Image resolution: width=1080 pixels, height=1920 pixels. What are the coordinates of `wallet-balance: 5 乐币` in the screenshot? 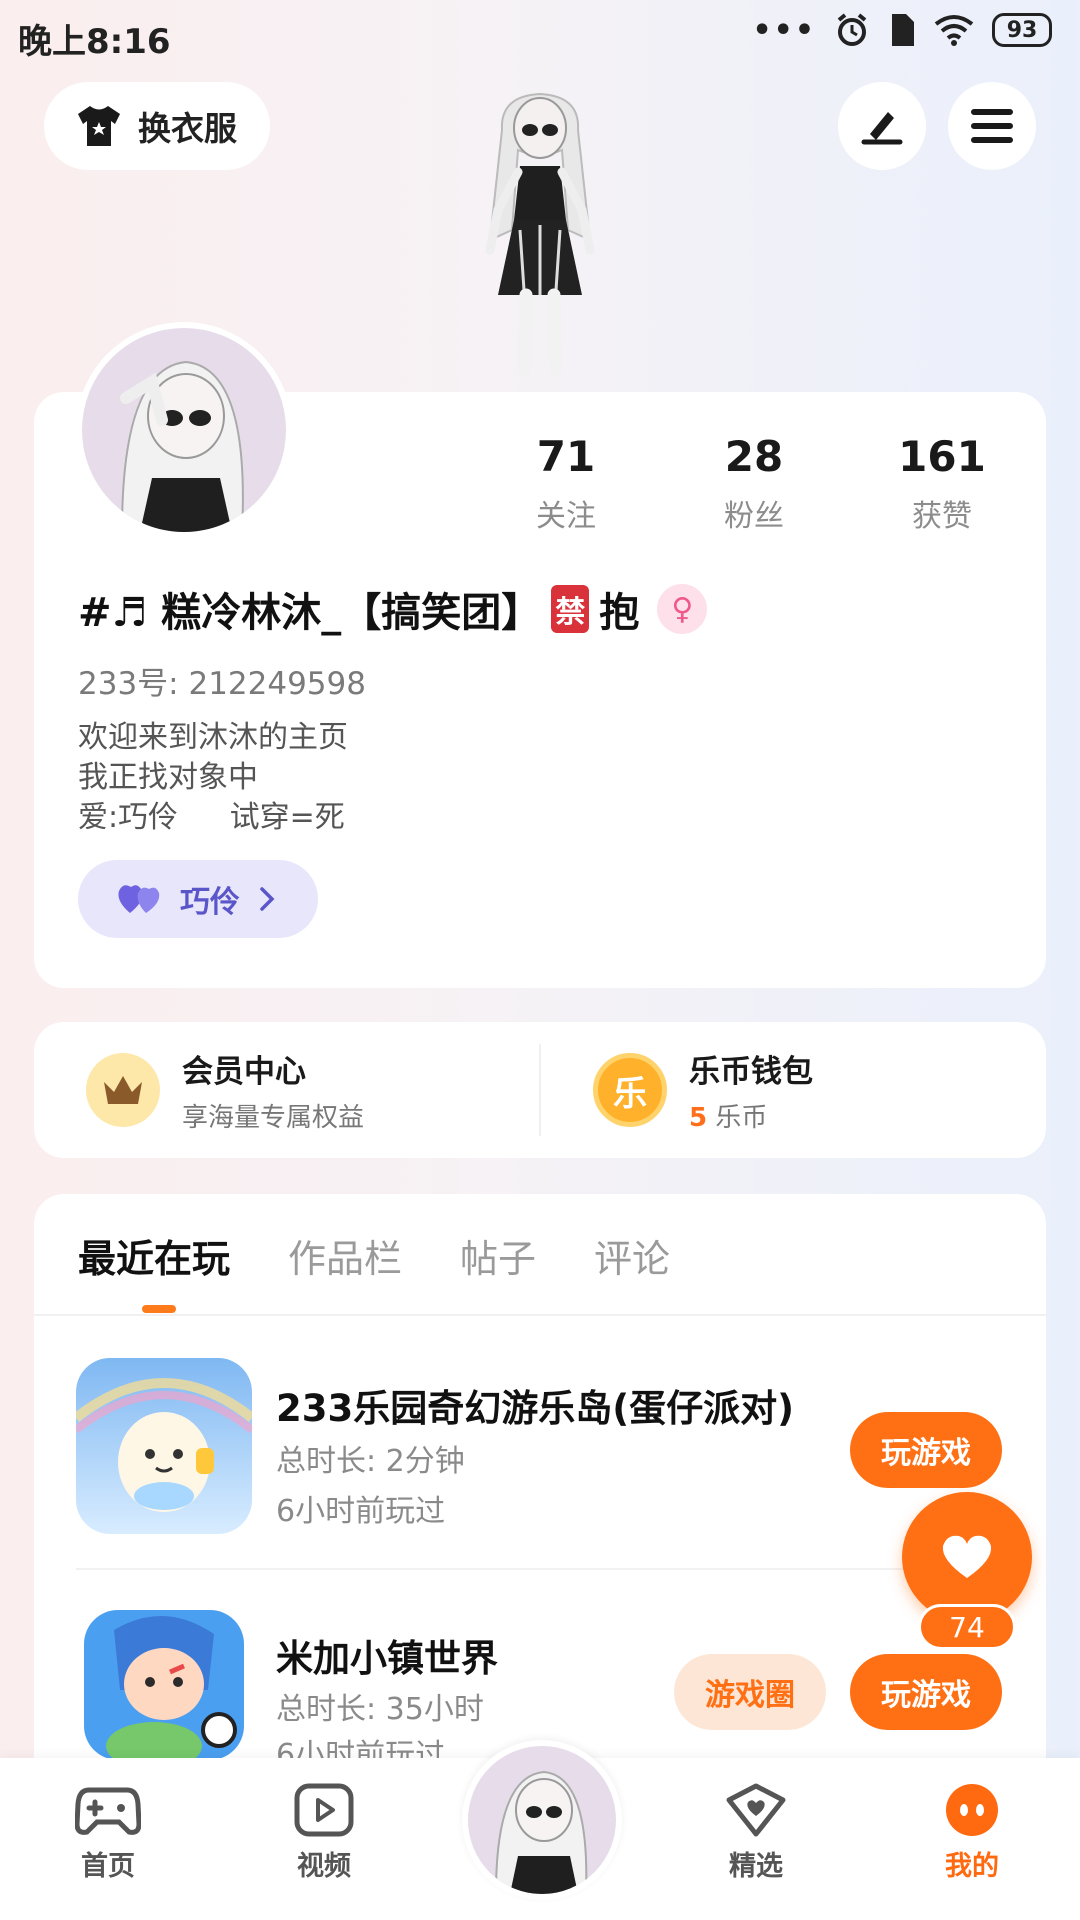 It's located at (751, 1115).